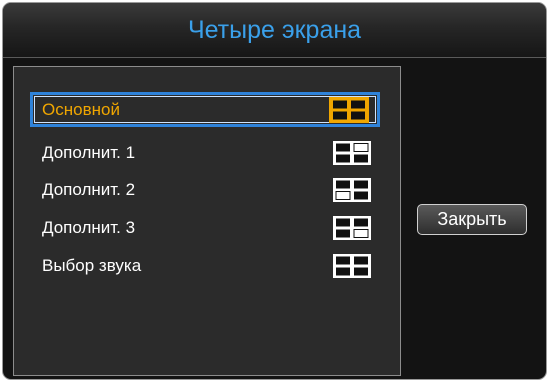 The height and width of the screenshot is (384, 551). I want to click on quad-layout-main-icon, so click(349, 109).